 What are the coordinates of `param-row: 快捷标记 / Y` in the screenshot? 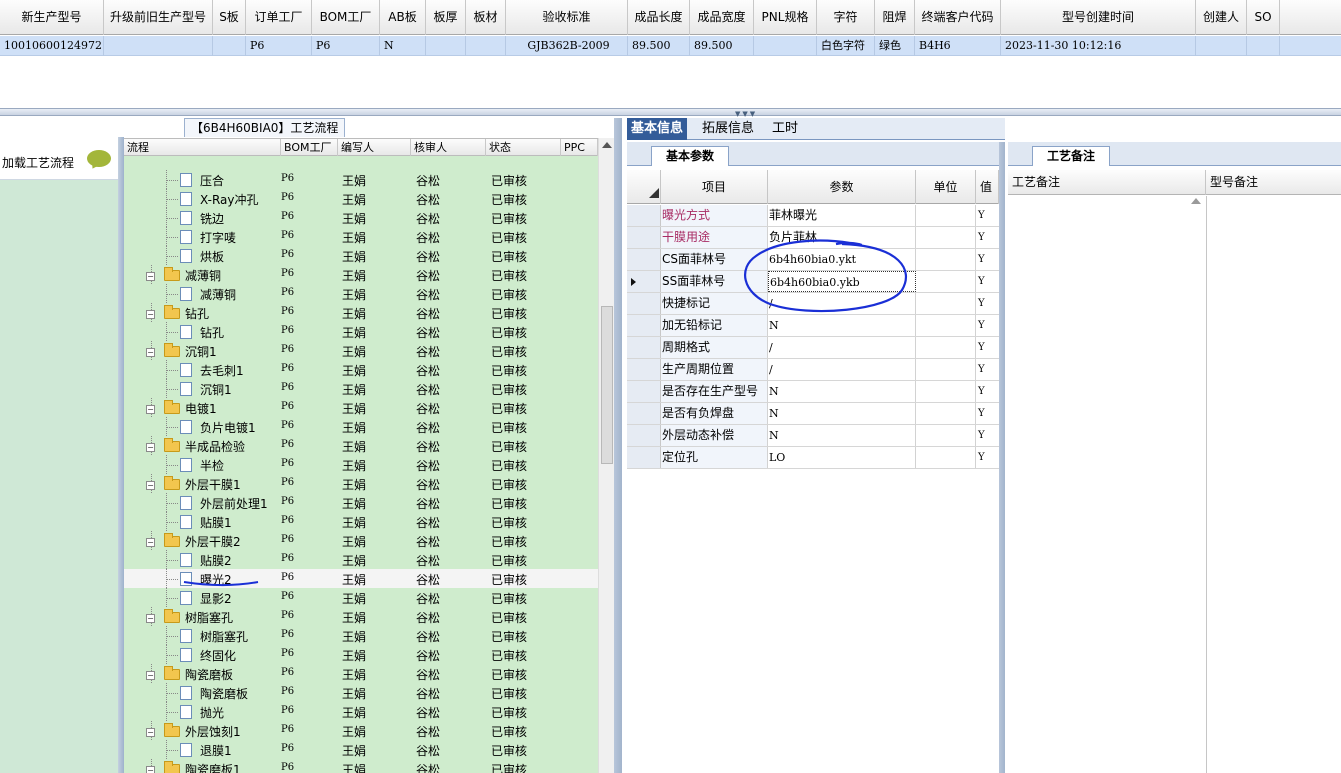 It's located at (813, 304).